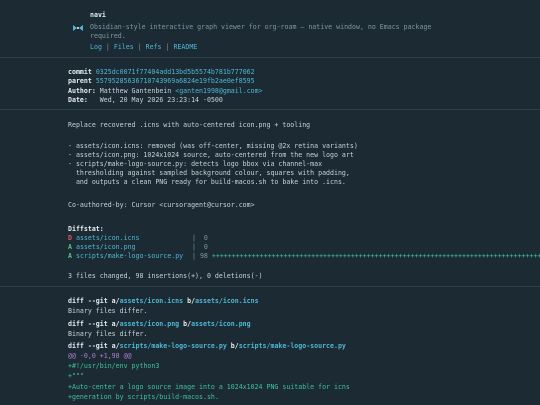 This screenshot has width=540, height=405. Describe the element at coordinates (270, 109) in the screenshot. I see `commit-divider` at that location.